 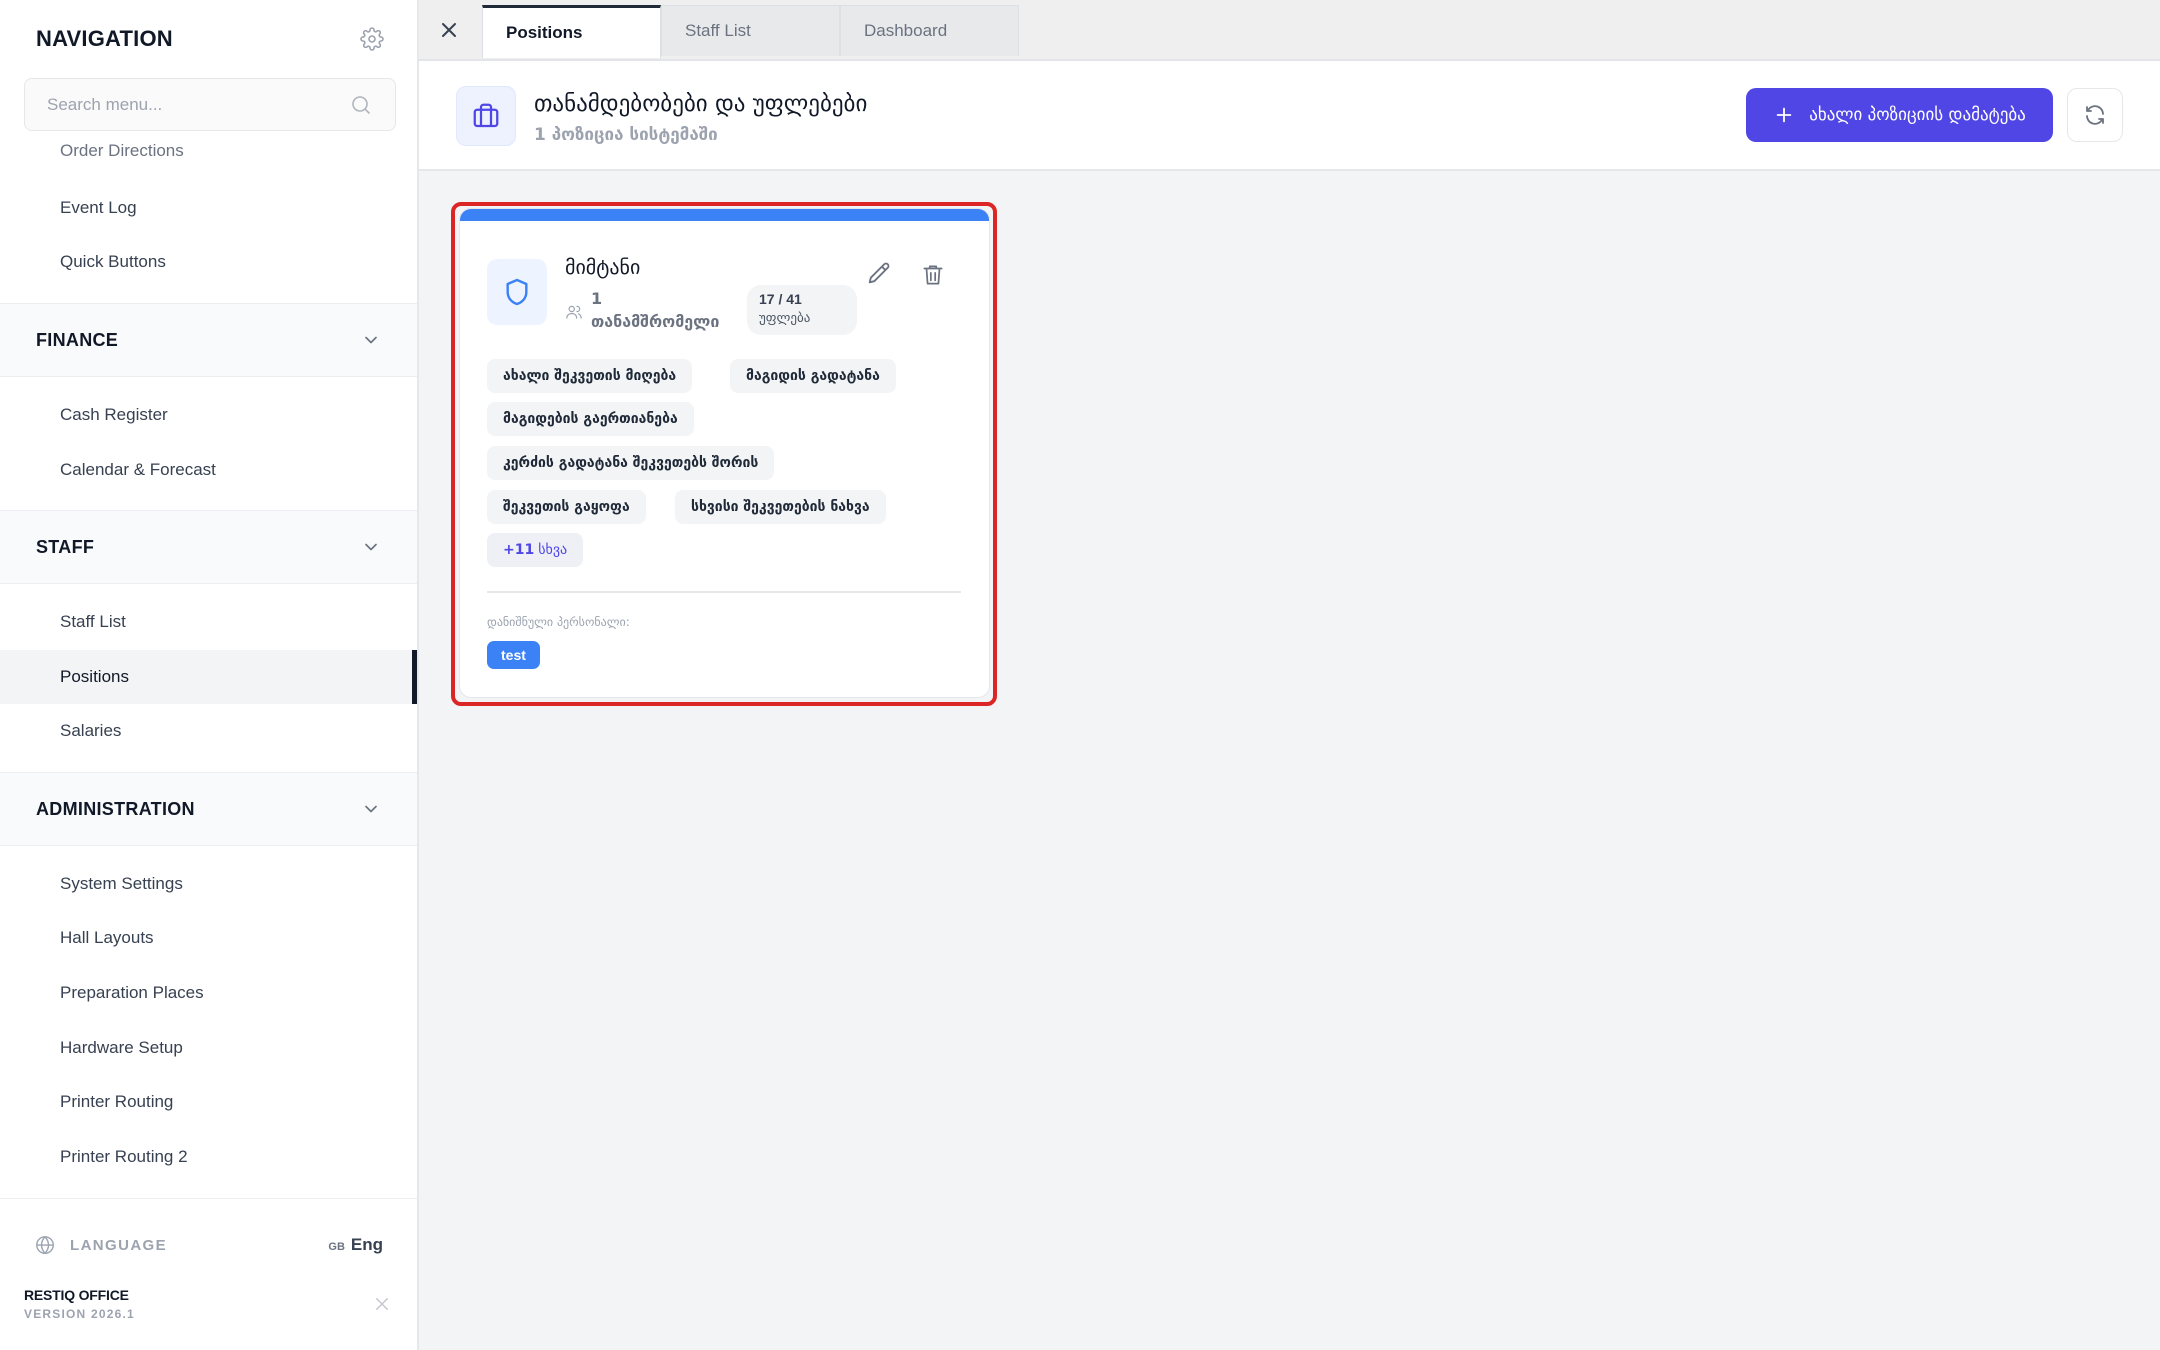 I want to click on tab-staff-list: Staff List, so click(x=750, y=30).